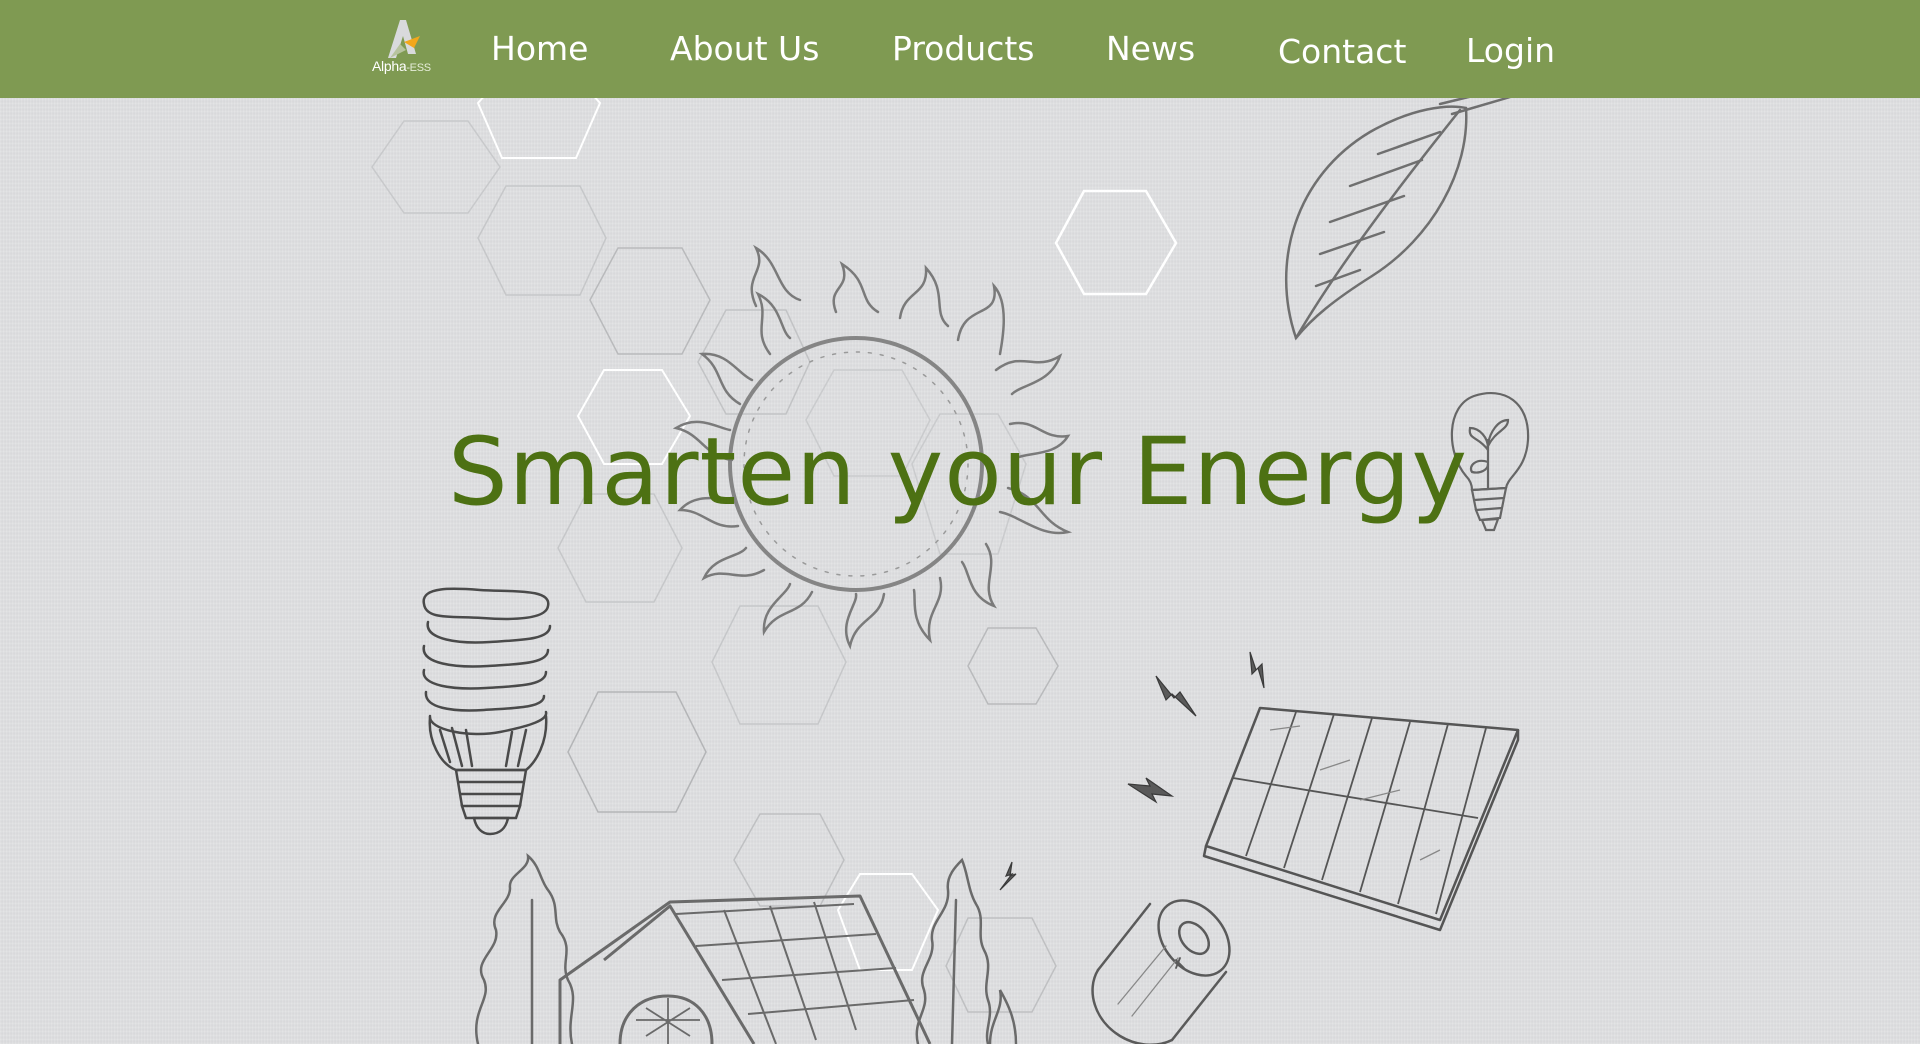 The image size is (1920, 1044). What do you see at coordinates (1150, 49) in the screenshot?
I see `nav-news-link: News` at bounding box center [1150, 49].